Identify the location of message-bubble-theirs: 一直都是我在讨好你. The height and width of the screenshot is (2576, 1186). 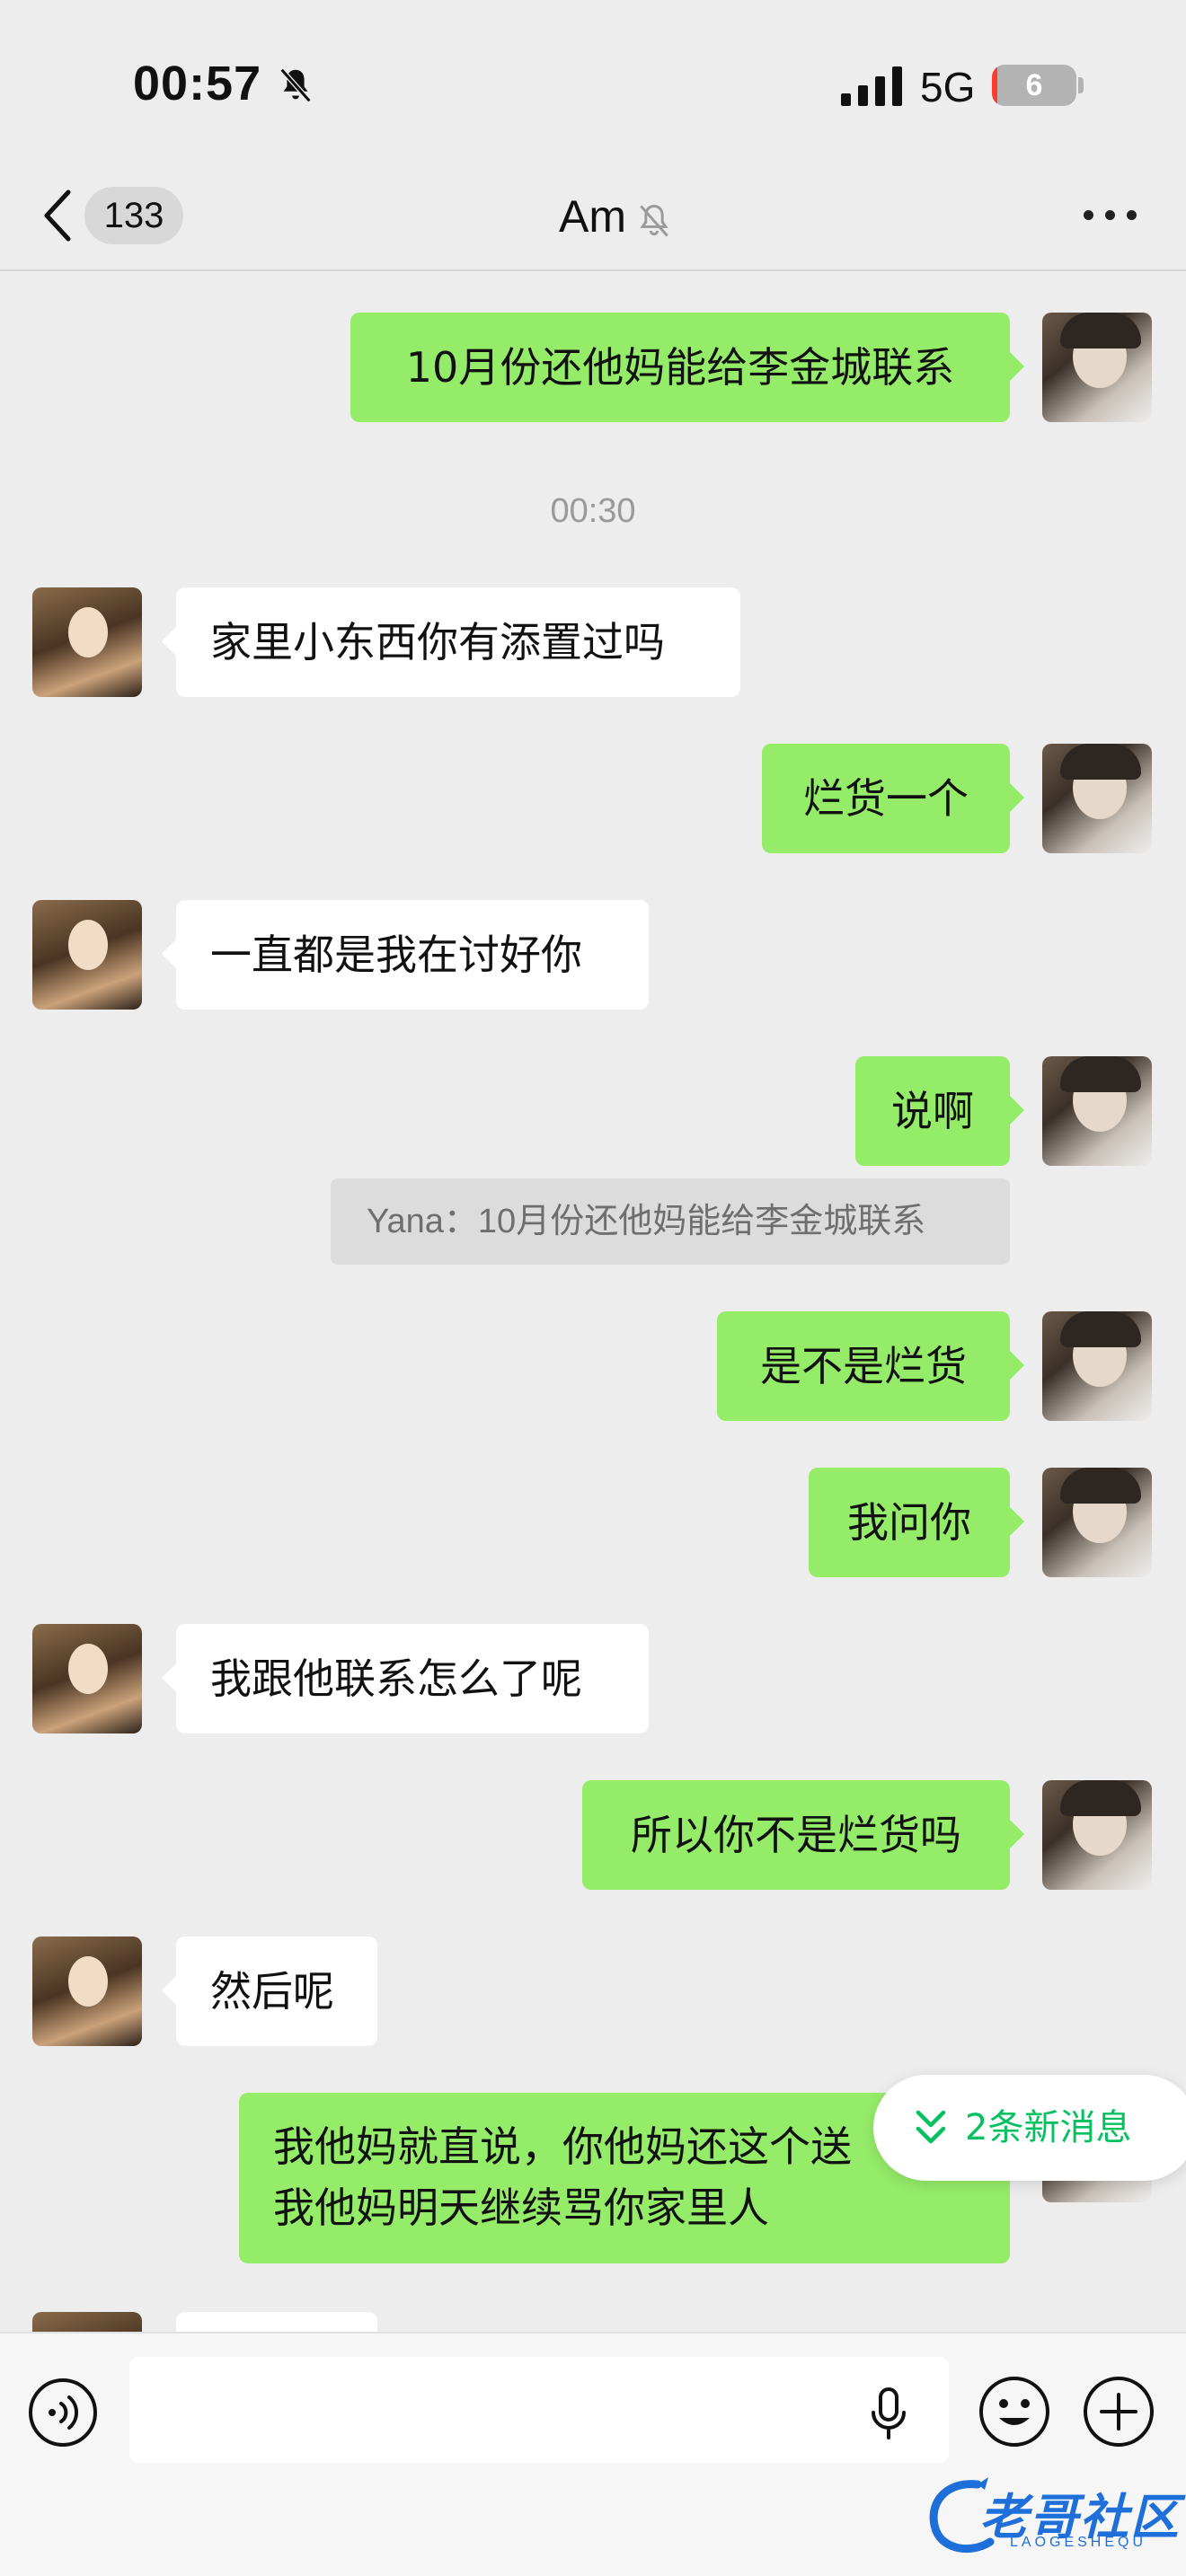
(405, 955).